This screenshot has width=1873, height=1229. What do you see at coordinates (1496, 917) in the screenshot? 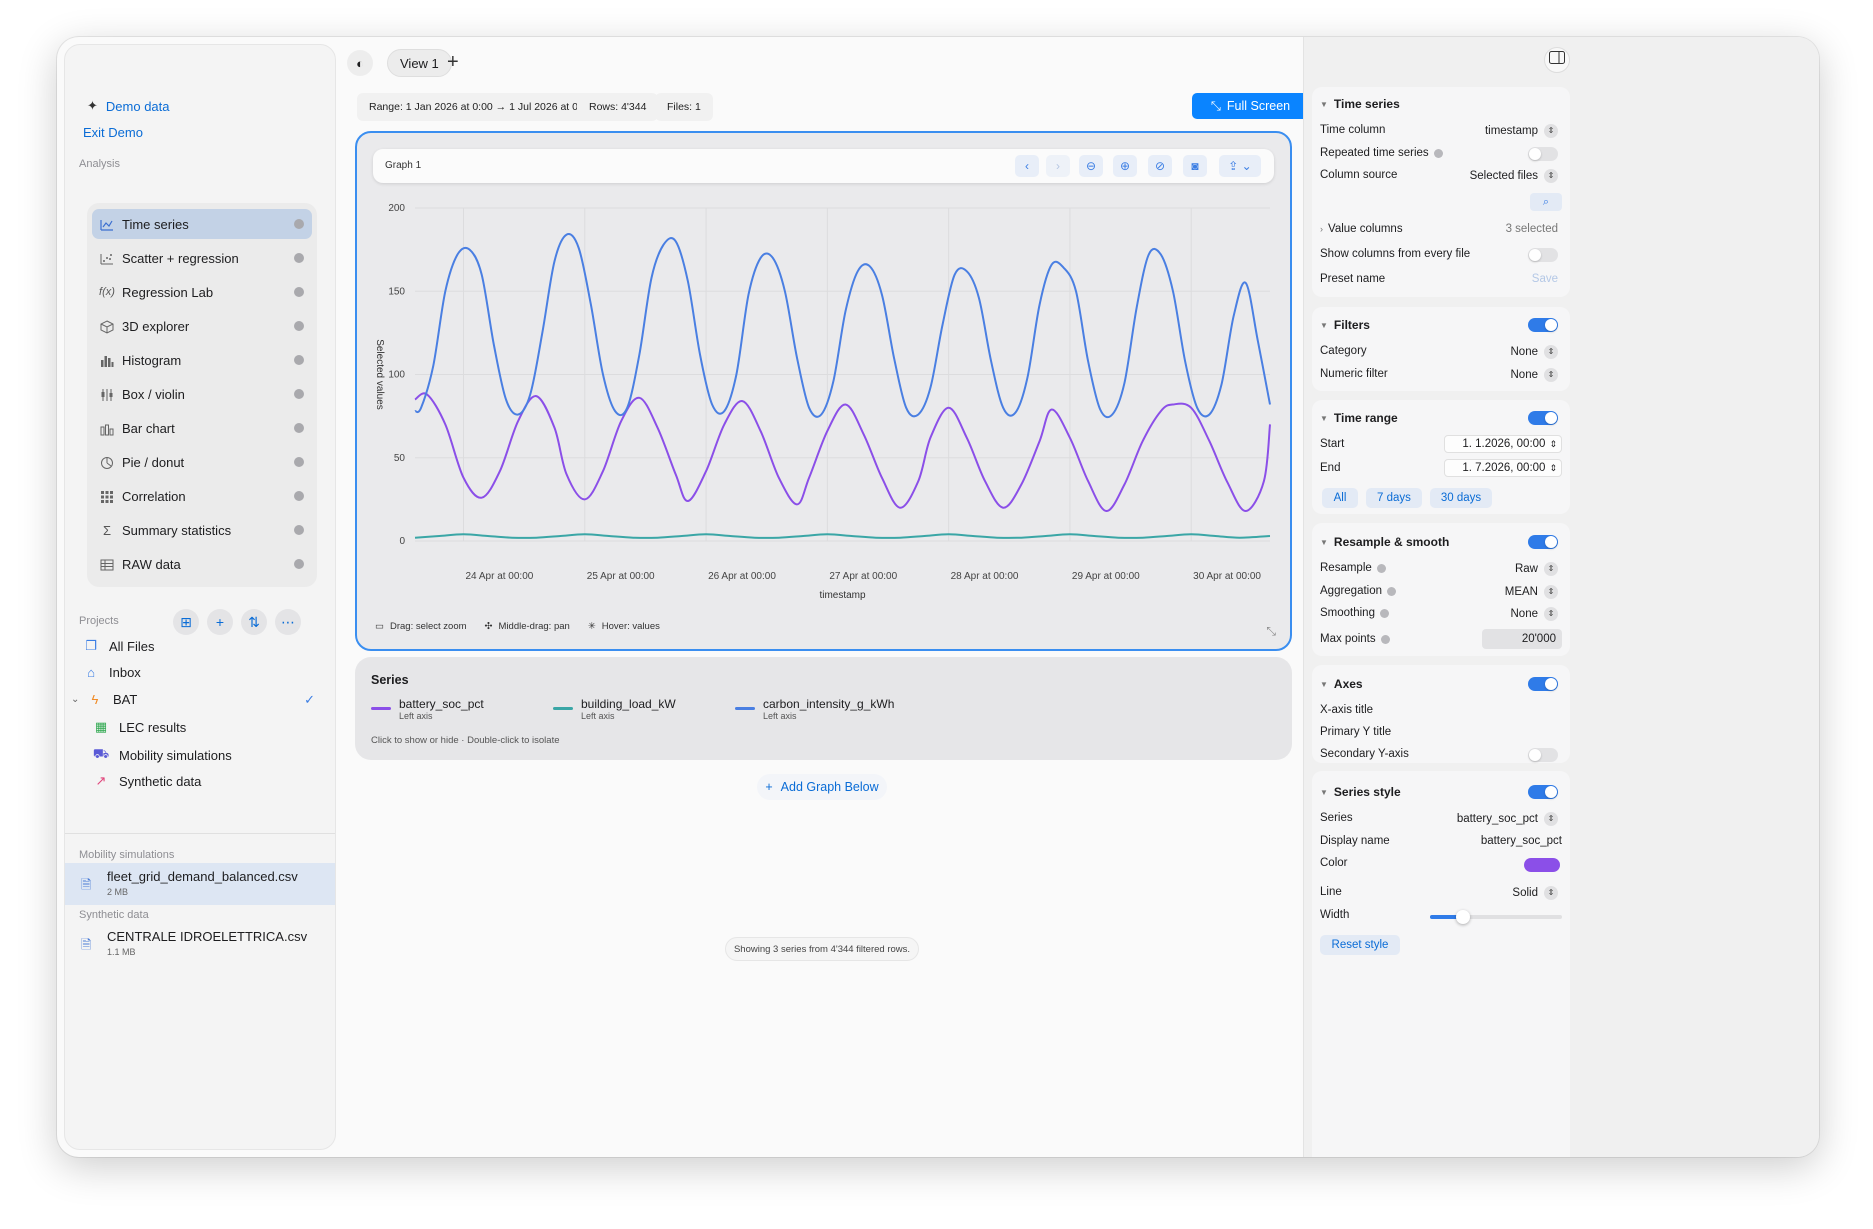
I see `width-slider` at bounding box center [1496, 917].